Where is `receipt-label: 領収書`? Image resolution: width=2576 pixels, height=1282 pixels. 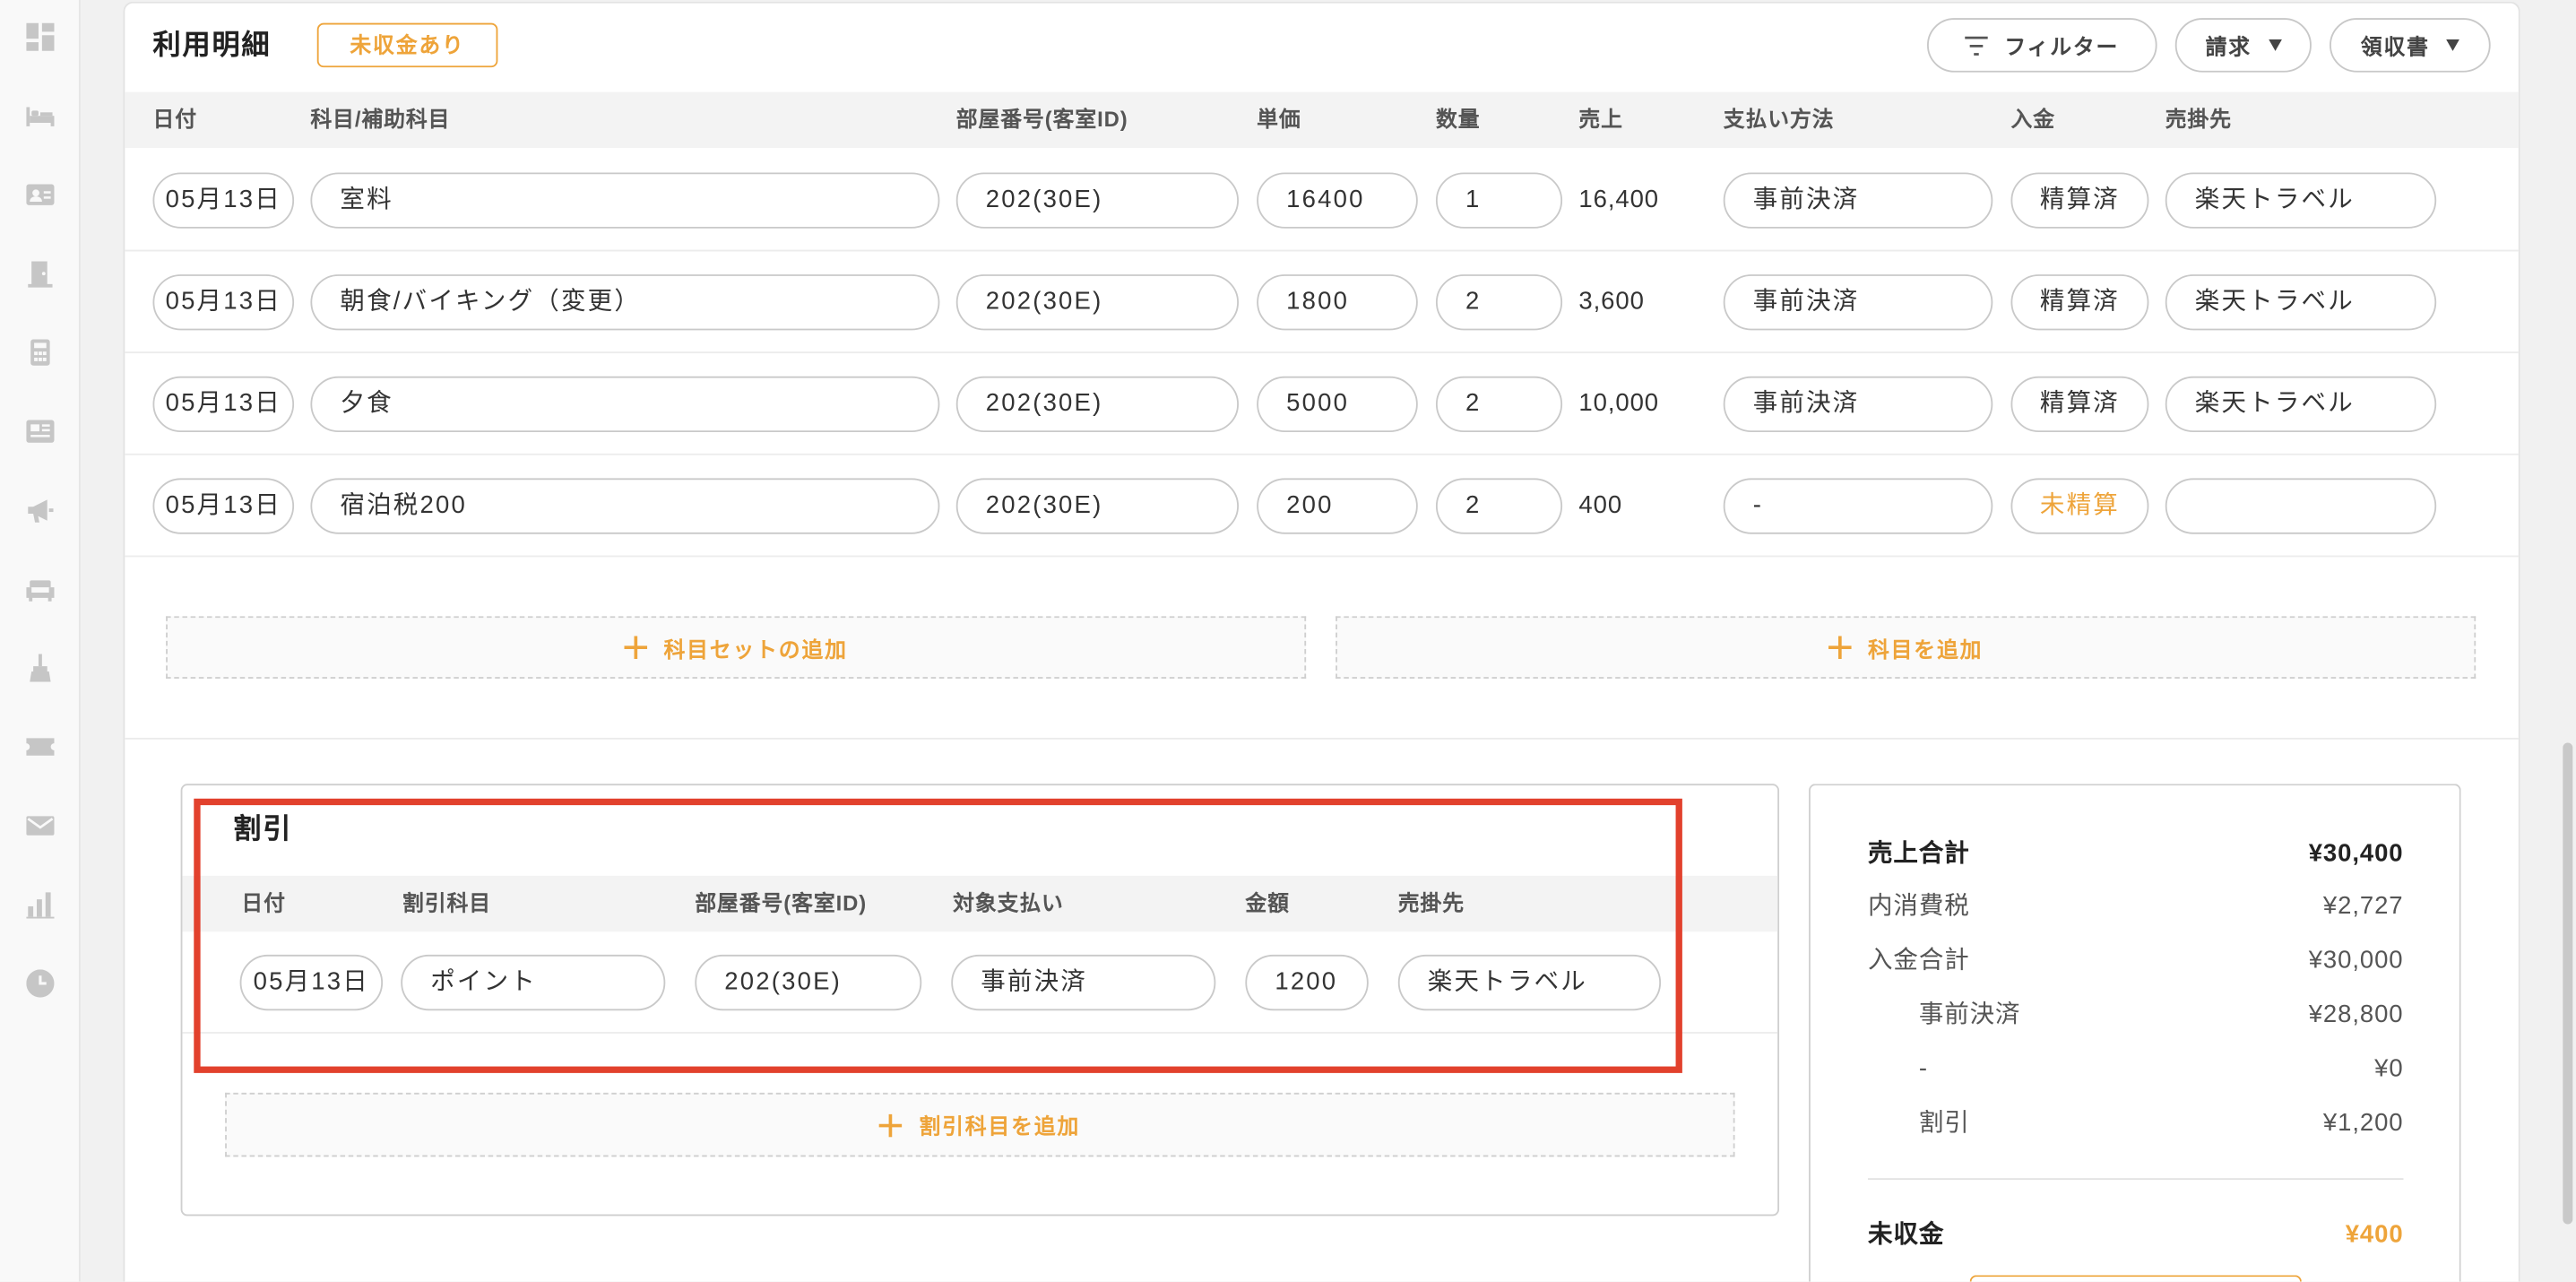
receipt-label: 領収書 is located at coordinates (2395, 46).